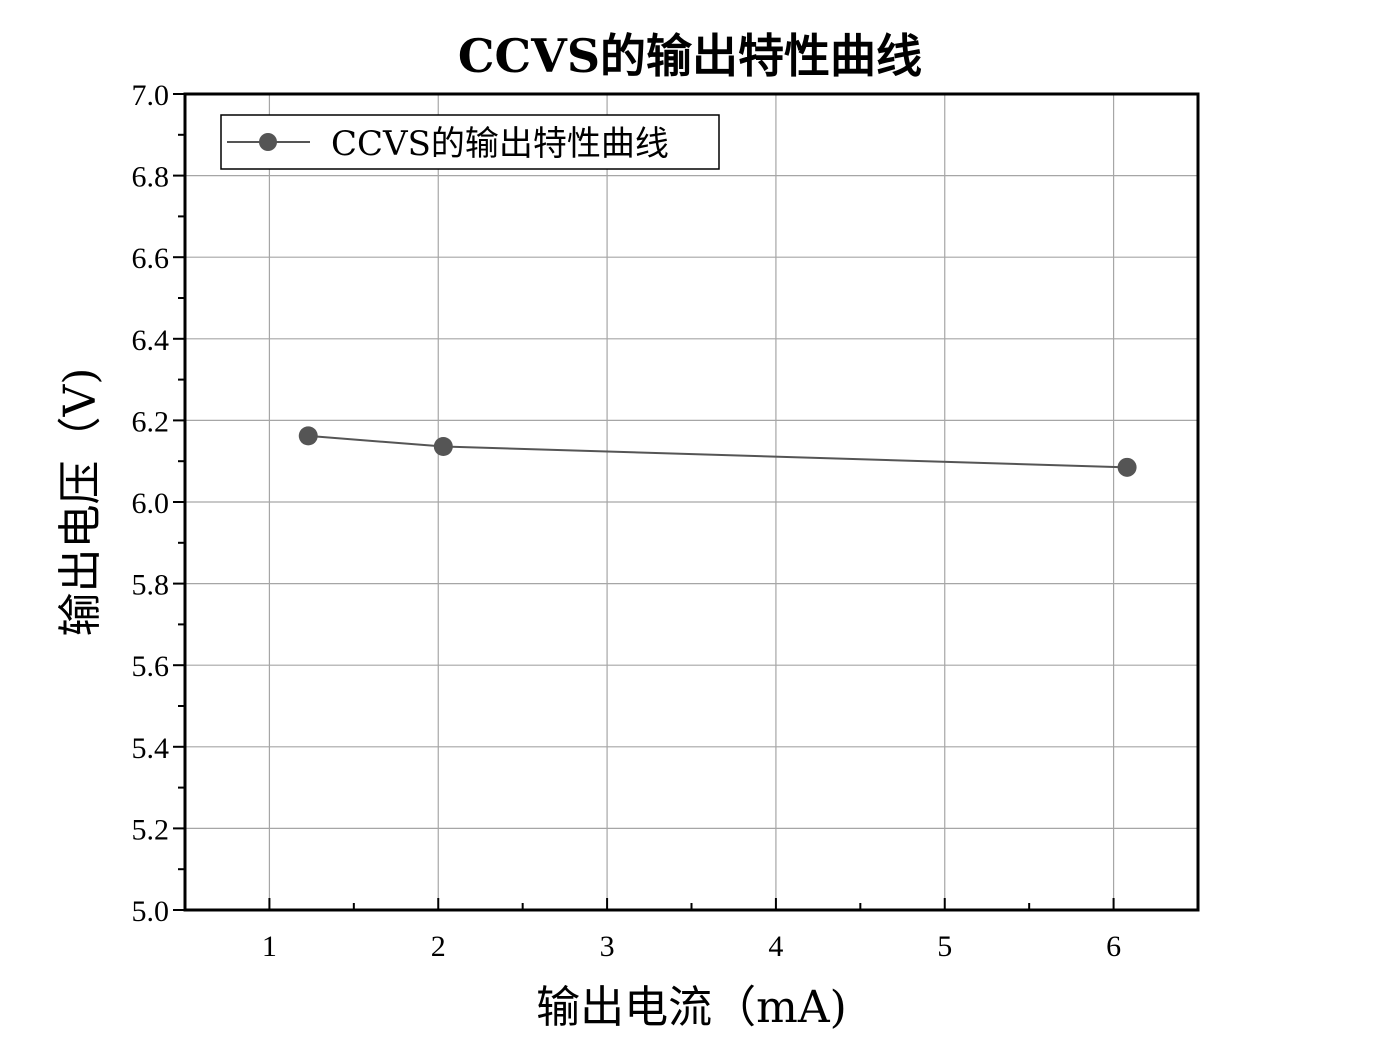 The image size is (1378, 1059). What do you see at coordinates (269, 946) in the screenshot?
I see `x-tick-label-1: 1` at bounding box center [269, 946].